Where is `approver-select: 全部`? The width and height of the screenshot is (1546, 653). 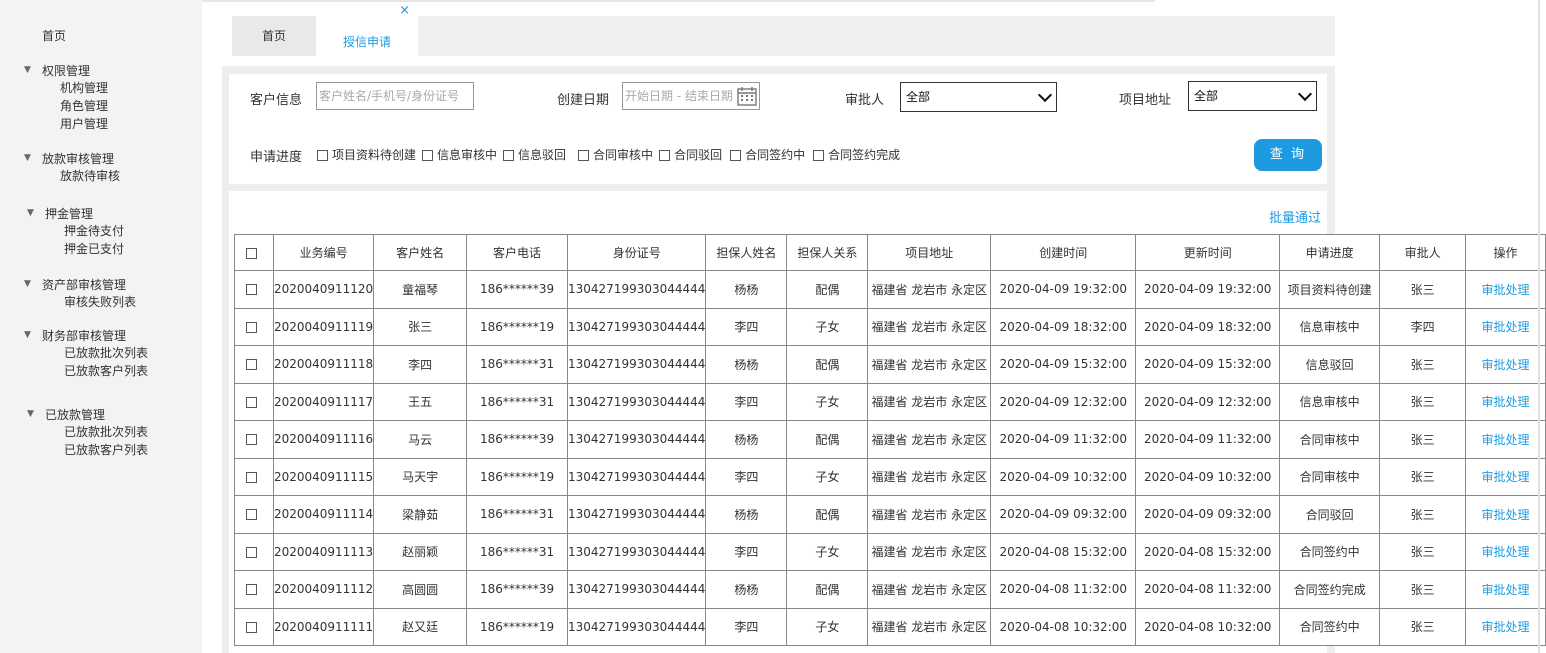 approver-select: 全部 is located at coordinates (978, 97).